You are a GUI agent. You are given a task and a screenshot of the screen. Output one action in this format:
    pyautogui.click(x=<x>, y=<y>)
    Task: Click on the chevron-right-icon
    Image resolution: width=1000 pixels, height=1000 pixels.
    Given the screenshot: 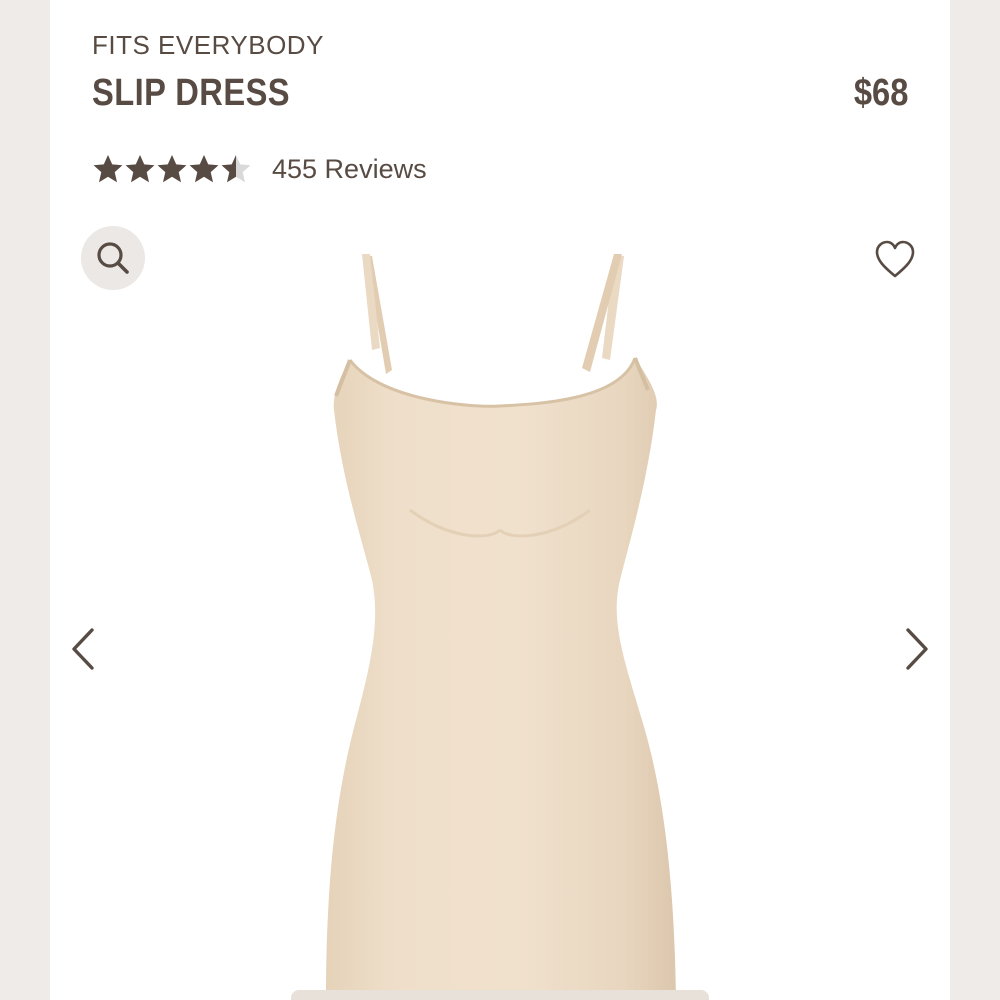 What is the action you would take?
    pyautogui.click(x=917, y=649)
    